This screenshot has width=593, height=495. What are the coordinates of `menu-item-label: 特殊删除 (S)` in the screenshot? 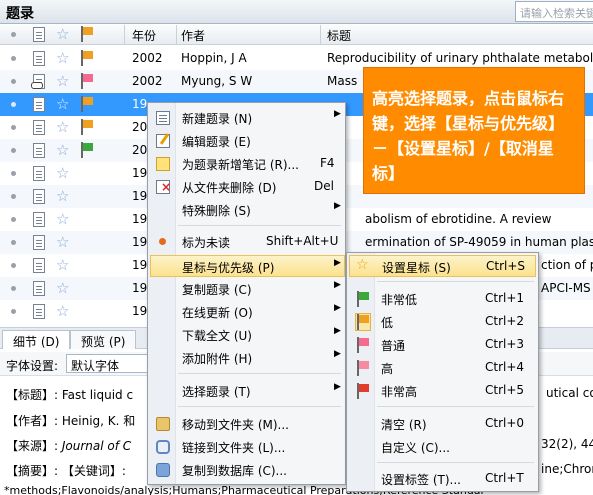 It's located at (216, 211).